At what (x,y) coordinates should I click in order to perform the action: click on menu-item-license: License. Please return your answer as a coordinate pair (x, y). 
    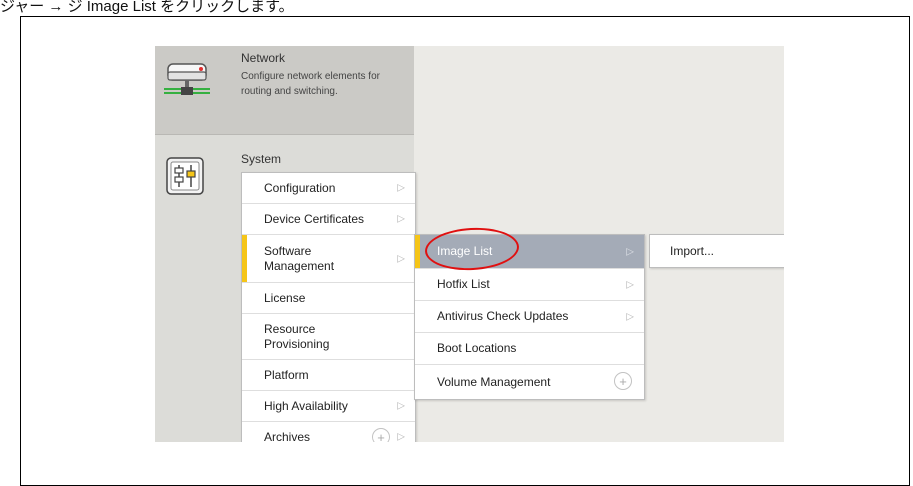
    Looking at the image, I should click on (328, 298).